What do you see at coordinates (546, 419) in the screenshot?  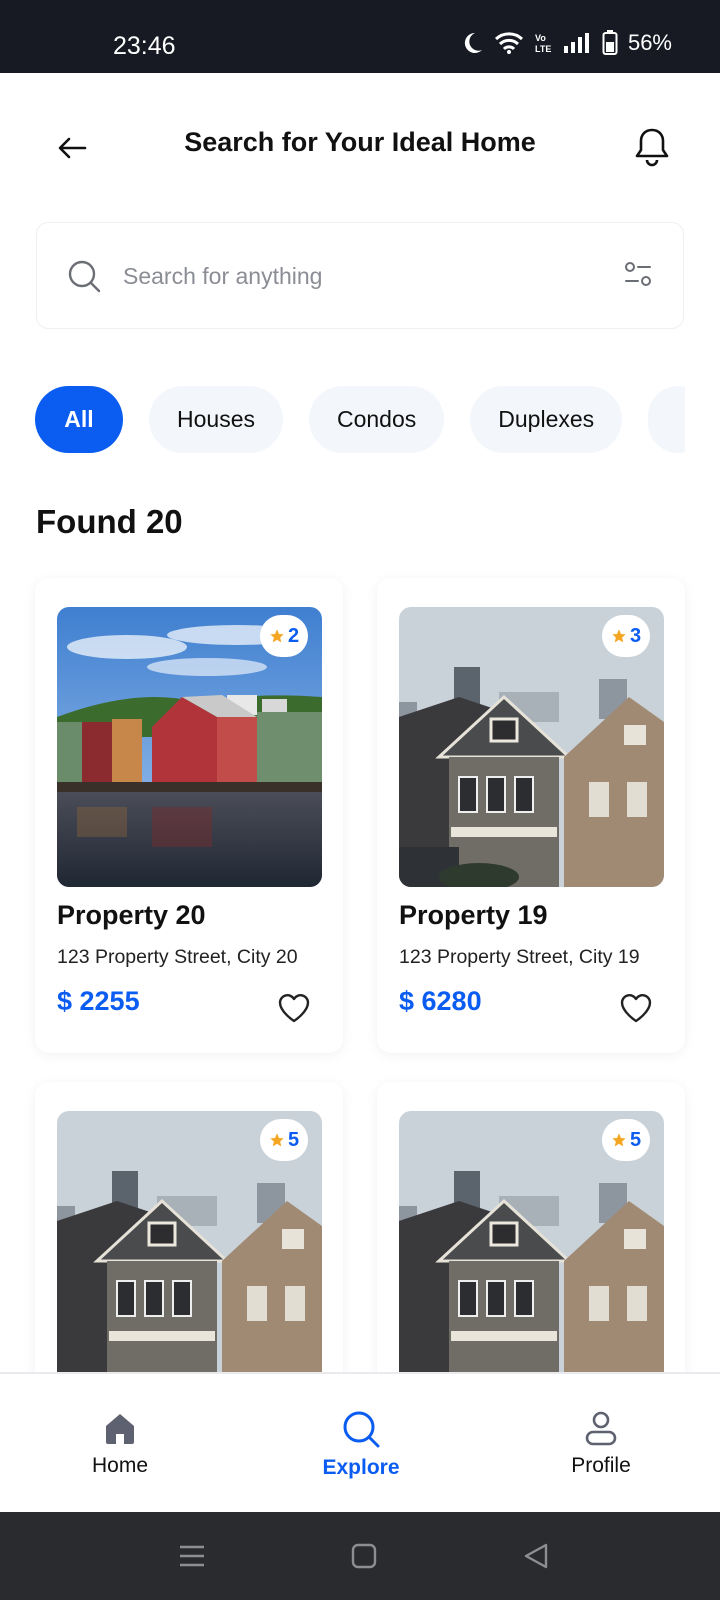 I see `chip-duplexes: Duplexes` at bounding box center [546, 419].